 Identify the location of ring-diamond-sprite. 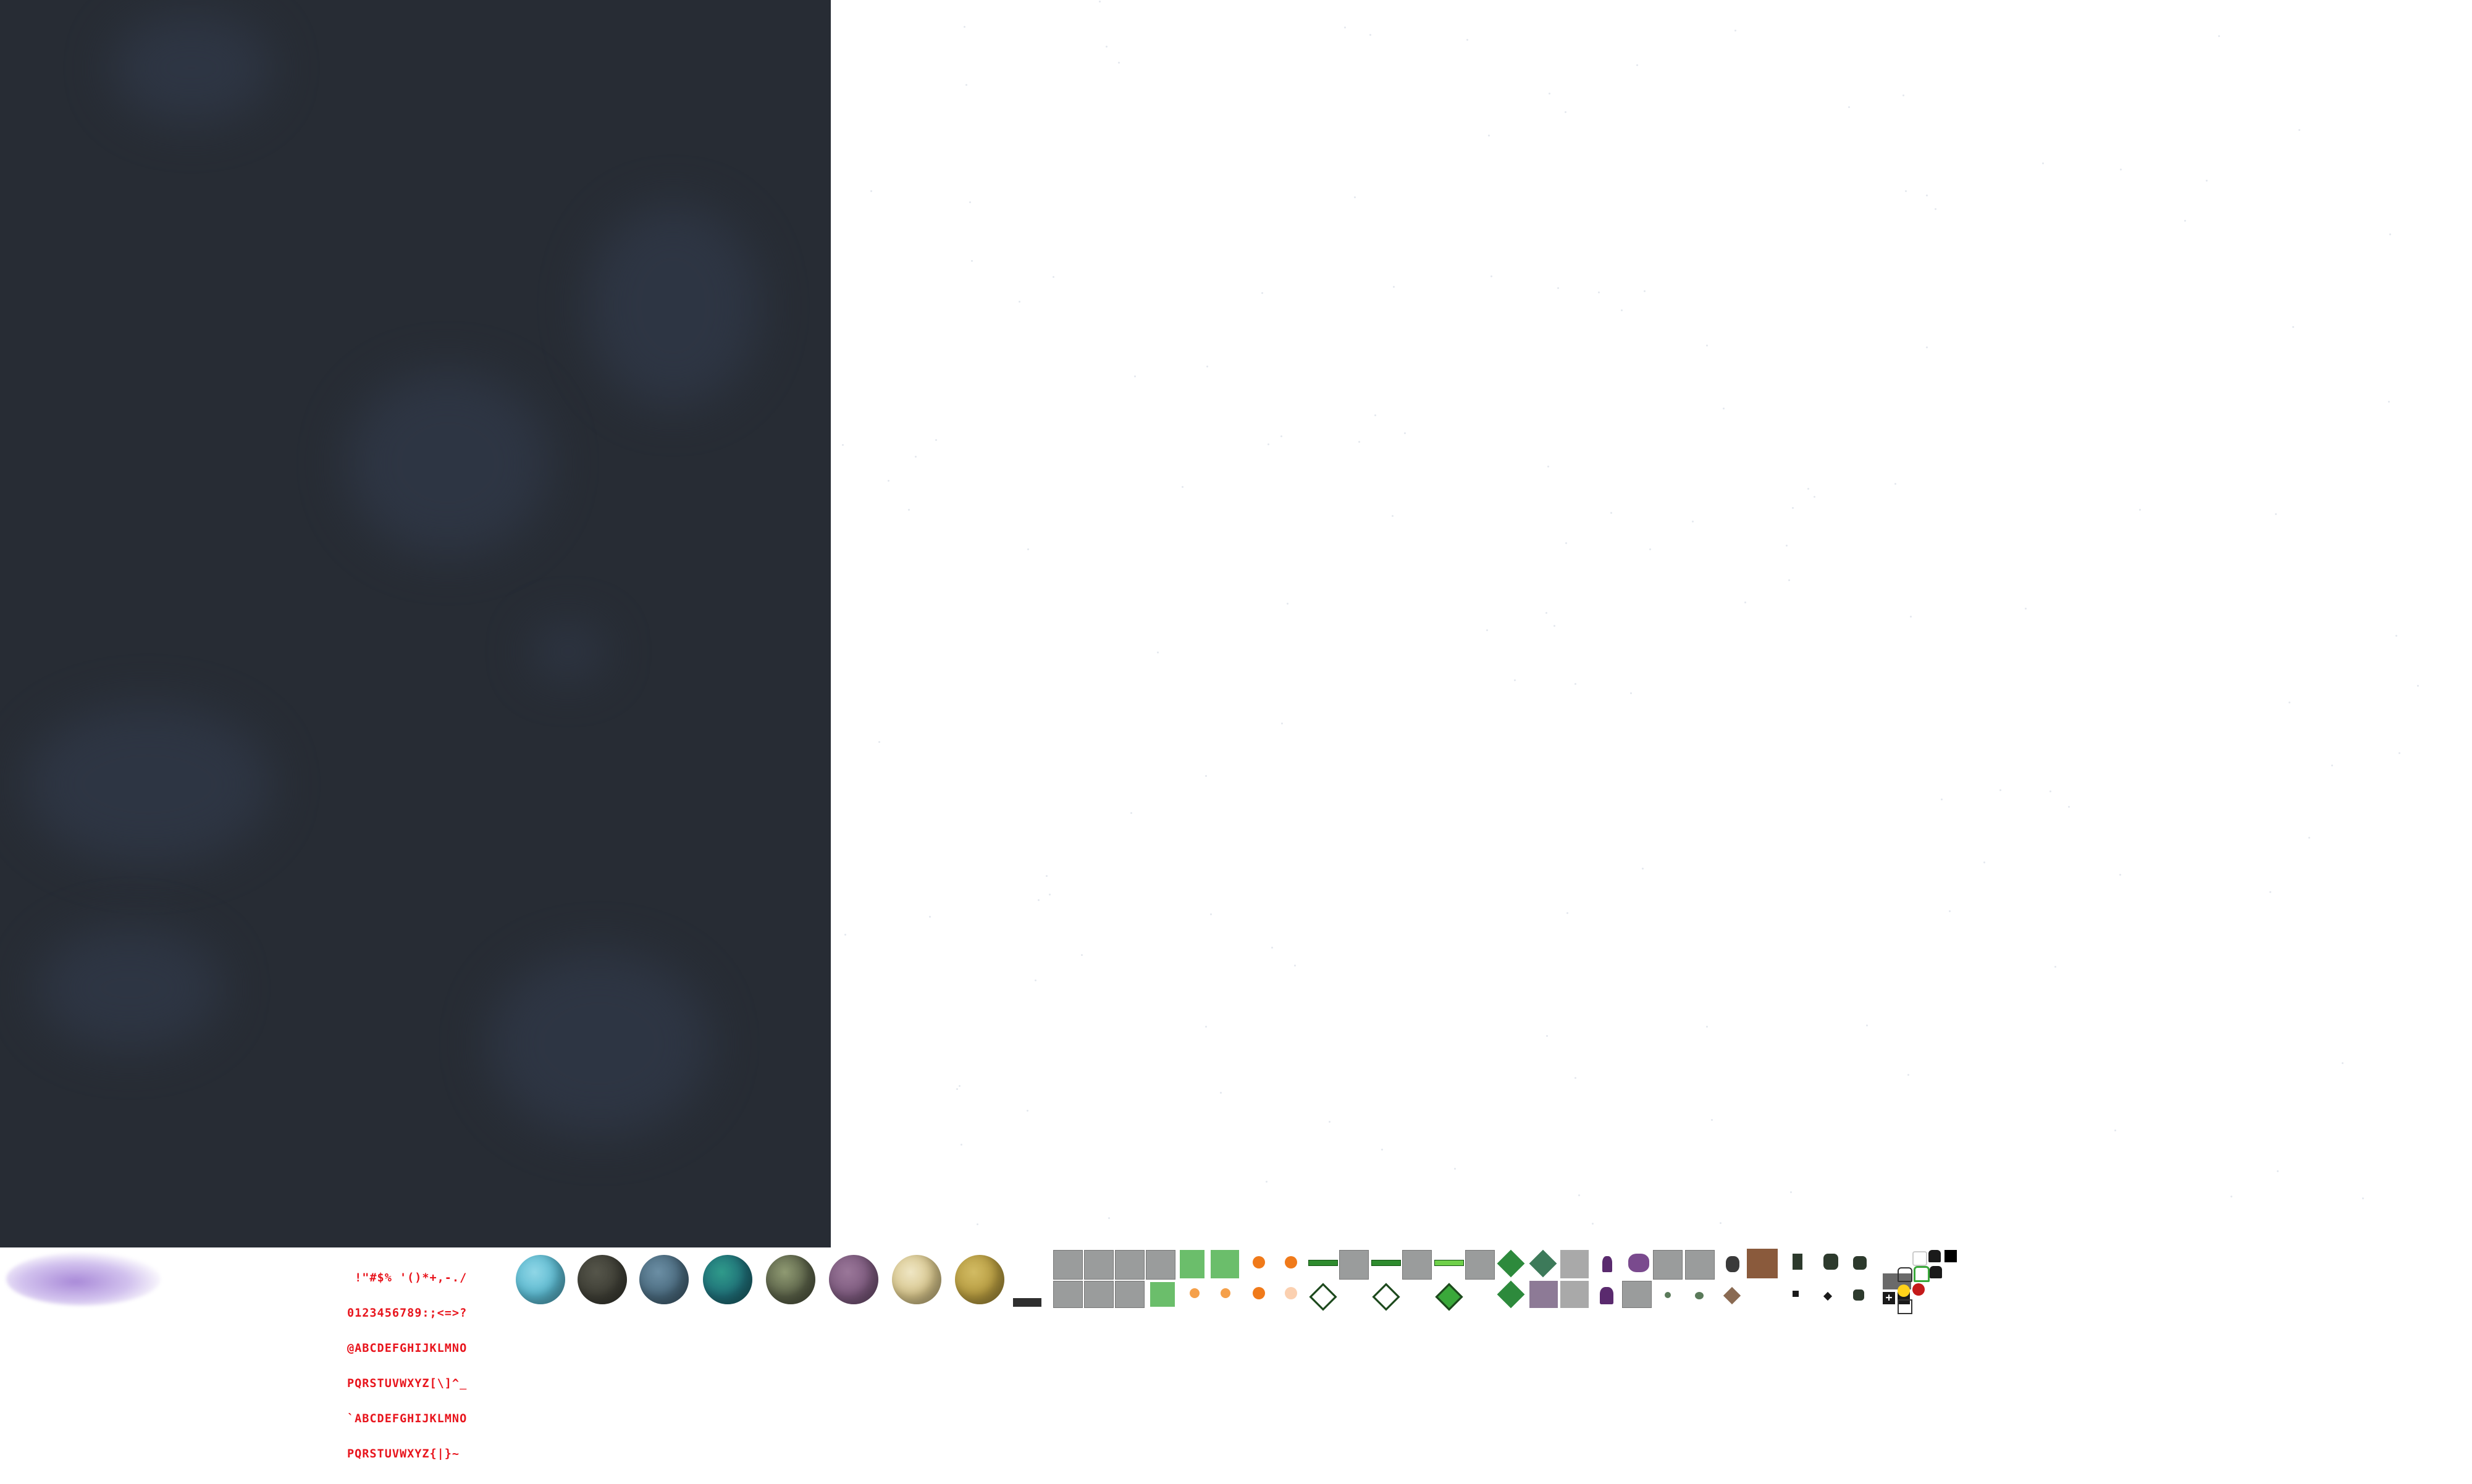
(1449, 1297).